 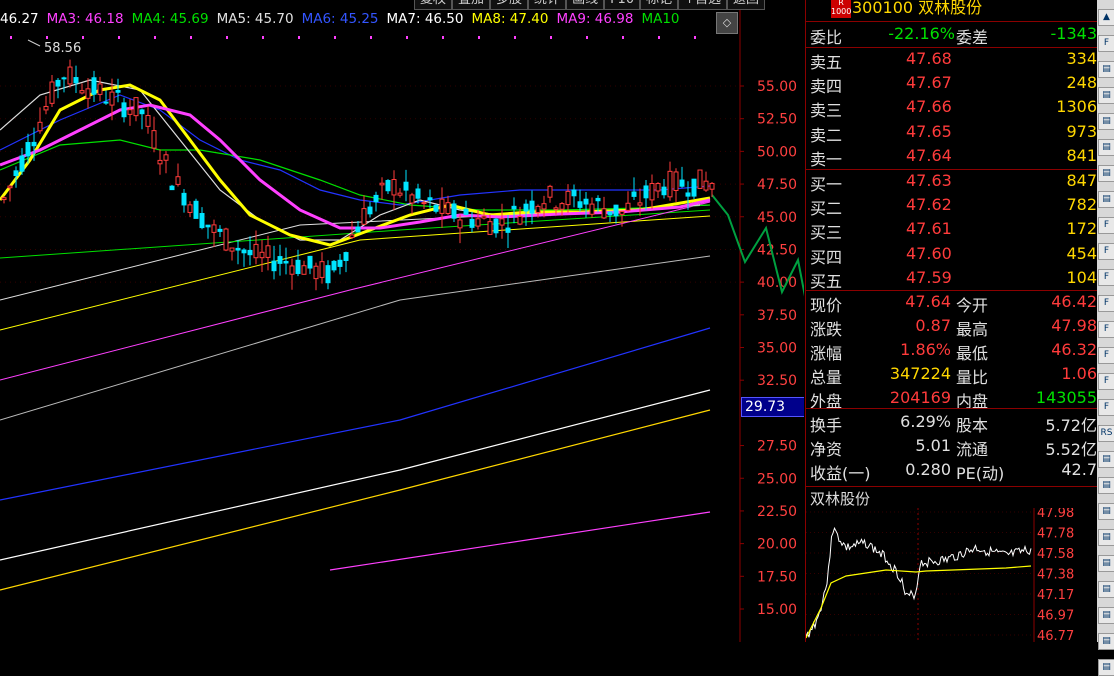 I want to click on sell-price: 47.67, so click(x=929, y=83).